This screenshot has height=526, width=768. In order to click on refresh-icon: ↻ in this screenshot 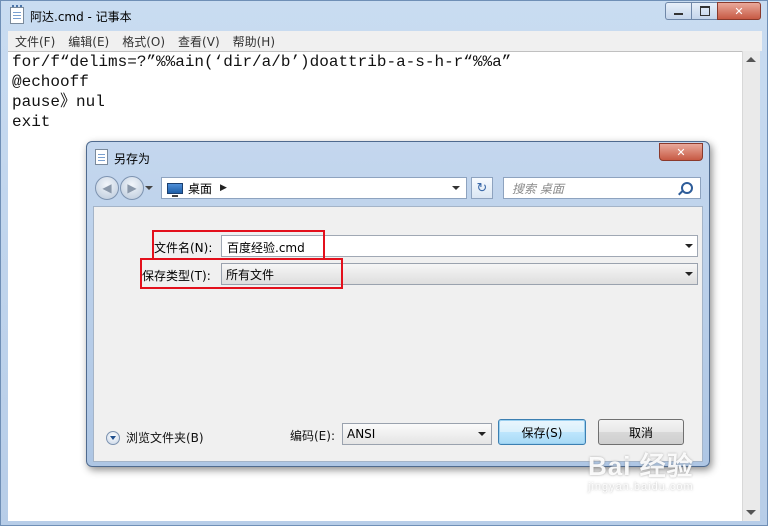, I will do `click(482, 188)`.